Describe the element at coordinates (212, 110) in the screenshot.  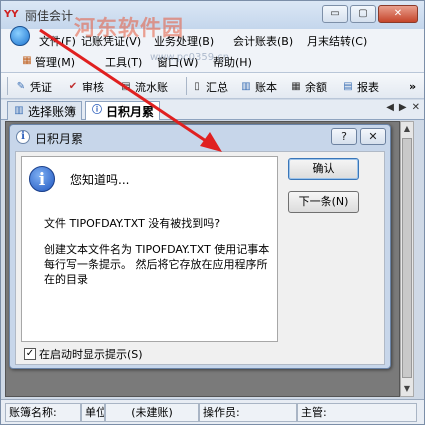
I see `tab-bar: ▥ 选择账簿 ⓘ 日积月累 ◀ ▶ ✕` at that location.